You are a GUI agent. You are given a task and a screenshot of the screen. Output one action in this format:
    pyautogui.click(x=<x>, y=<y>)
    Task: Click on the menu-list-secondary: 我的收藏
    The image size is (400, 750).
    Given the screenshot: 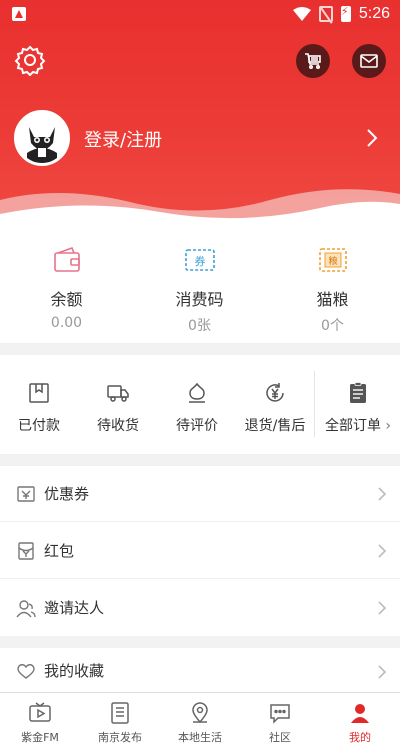 What is the action you would take?
    pyautogui.click(x=200, y=670)
    